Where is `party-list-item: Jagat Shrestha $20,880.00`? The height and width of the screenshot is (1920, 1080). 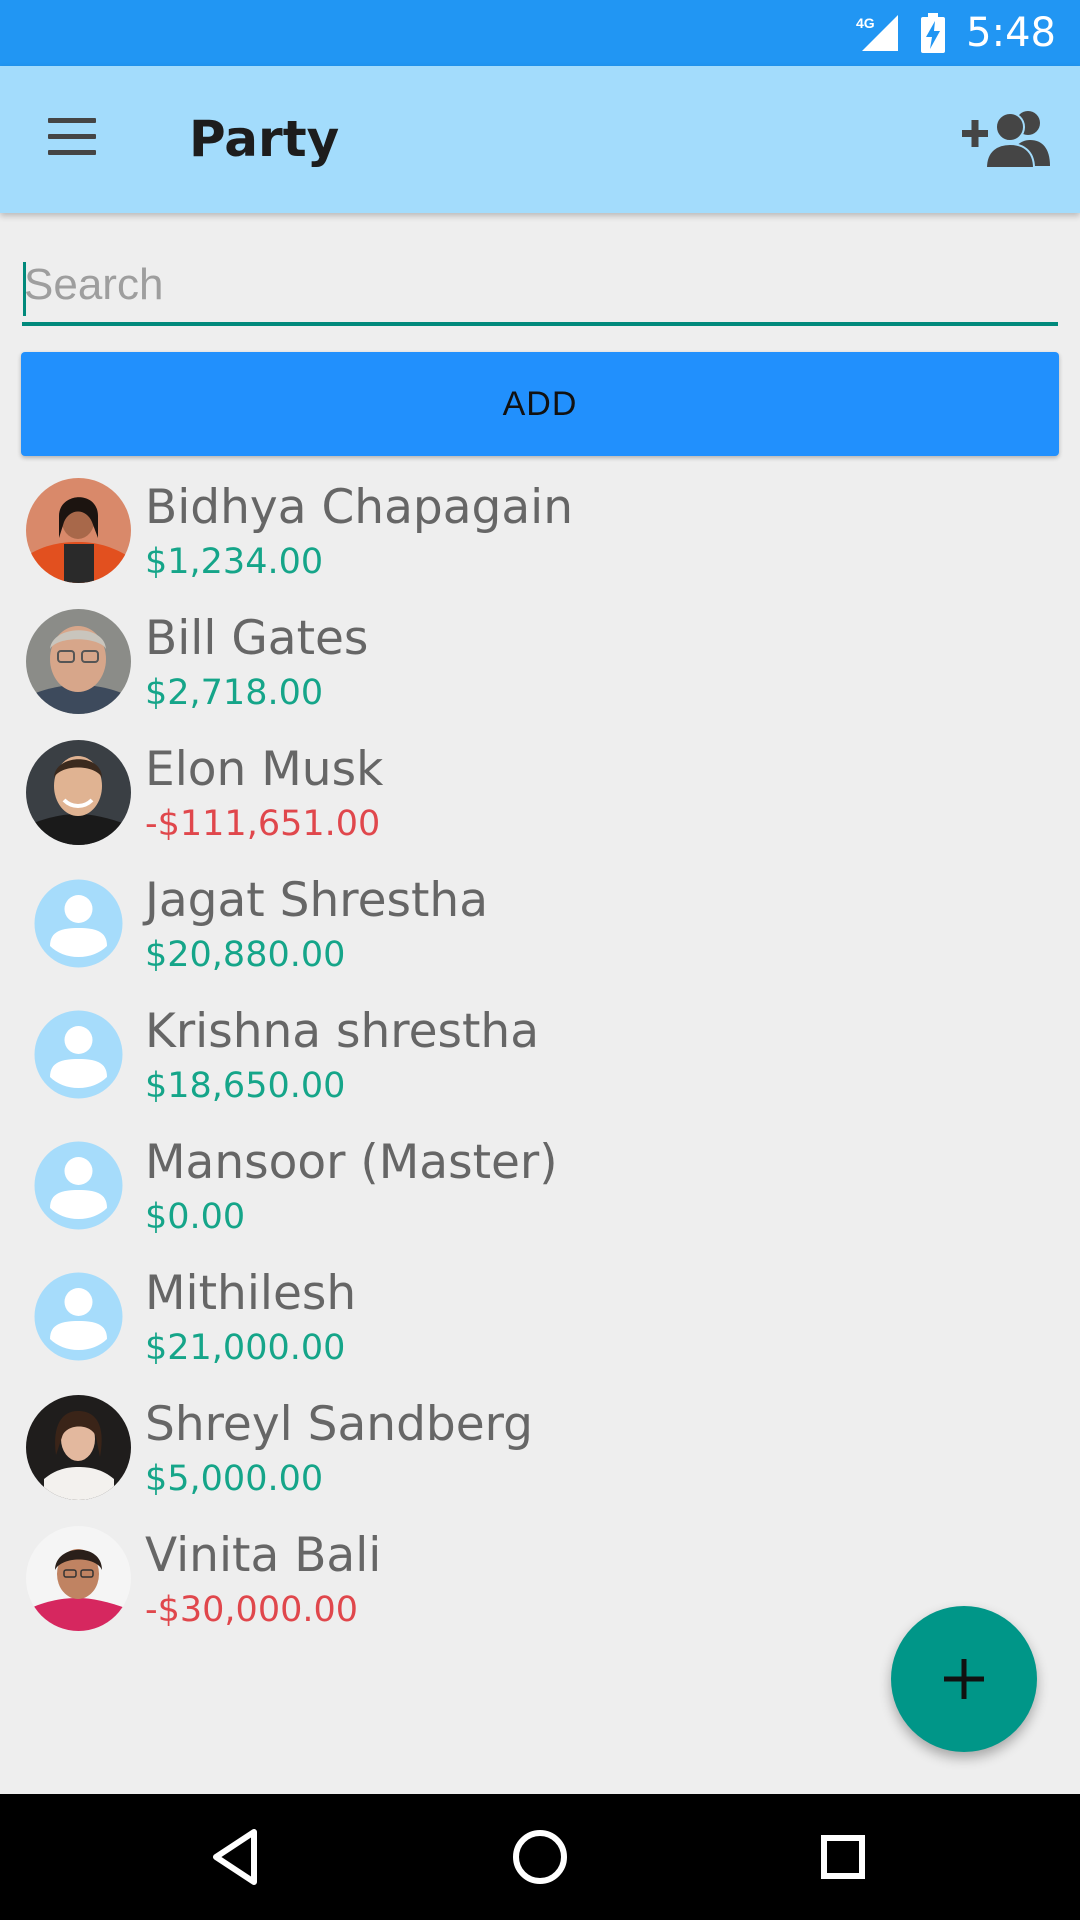
party-list-item: Jagat Shrestha $20,880.00 is located at coordinates (540, 924).